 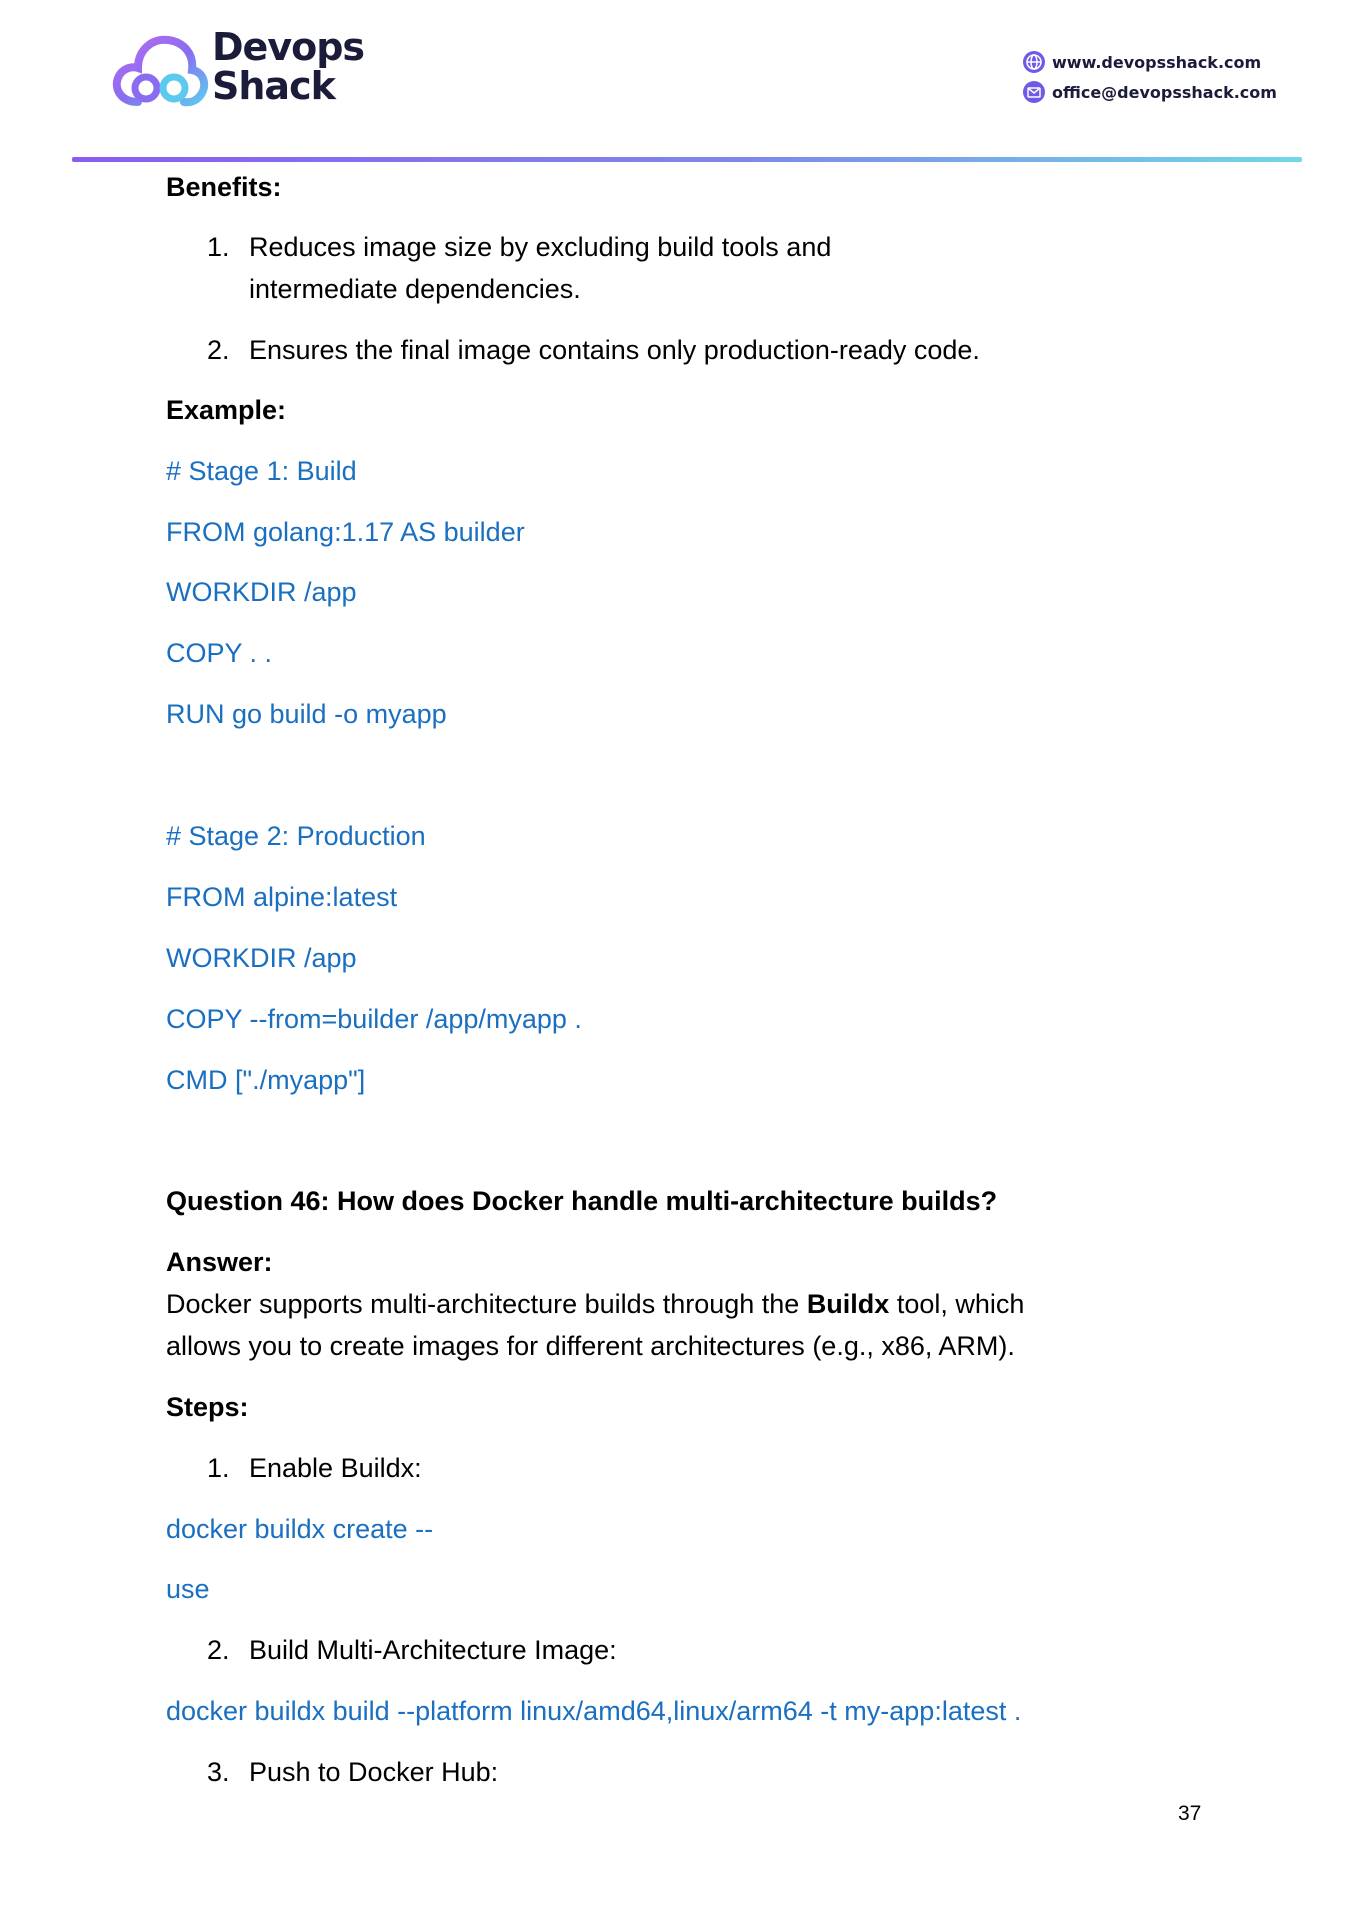 What do you see at coordinates (687, 159) in the screenshot?
I see `header-divider` at bounding box center [687, 159].